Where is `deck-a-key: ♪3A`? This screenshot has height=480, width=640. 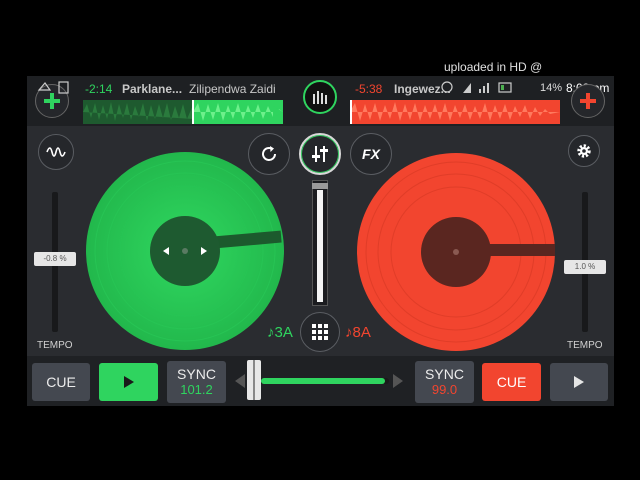
deck-a-key: ♪3A is located at coordinates (280, 332).